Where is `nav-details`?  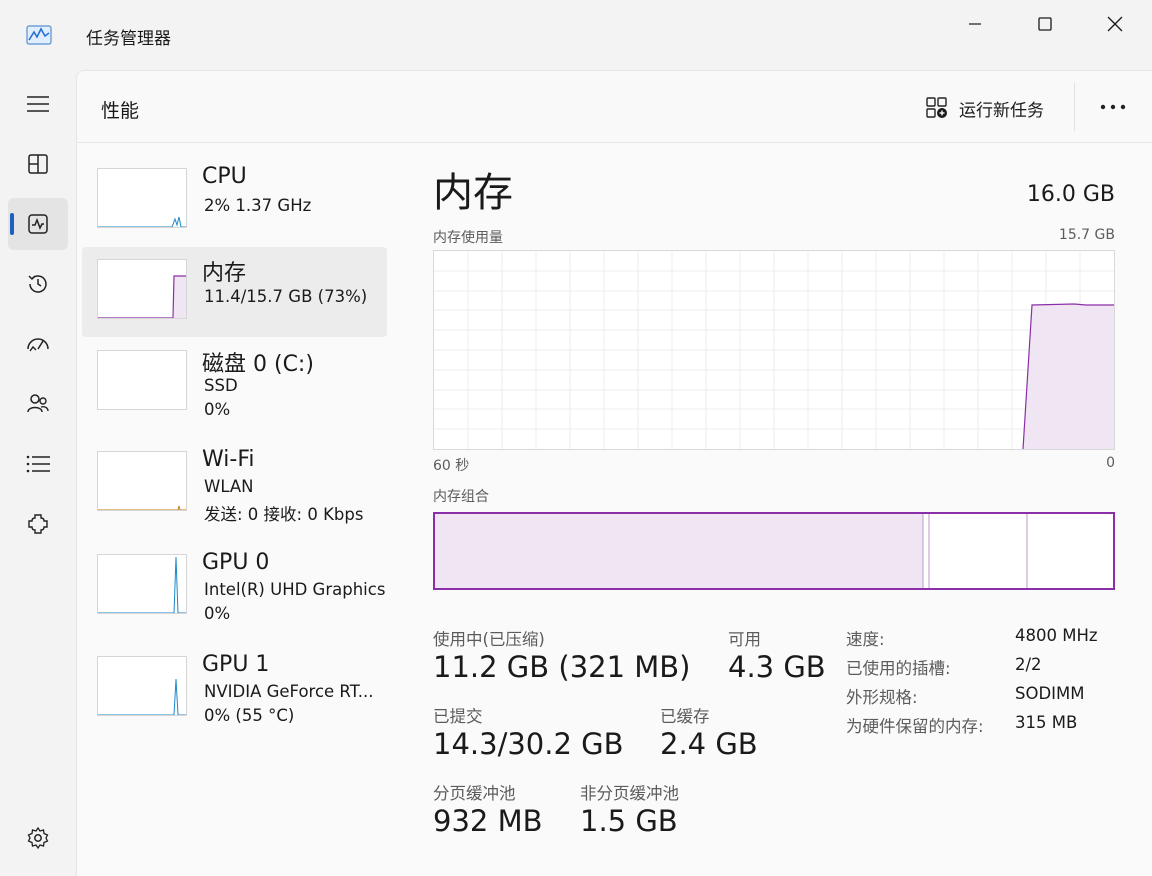
nav-details is located at coordinates (38, 464).